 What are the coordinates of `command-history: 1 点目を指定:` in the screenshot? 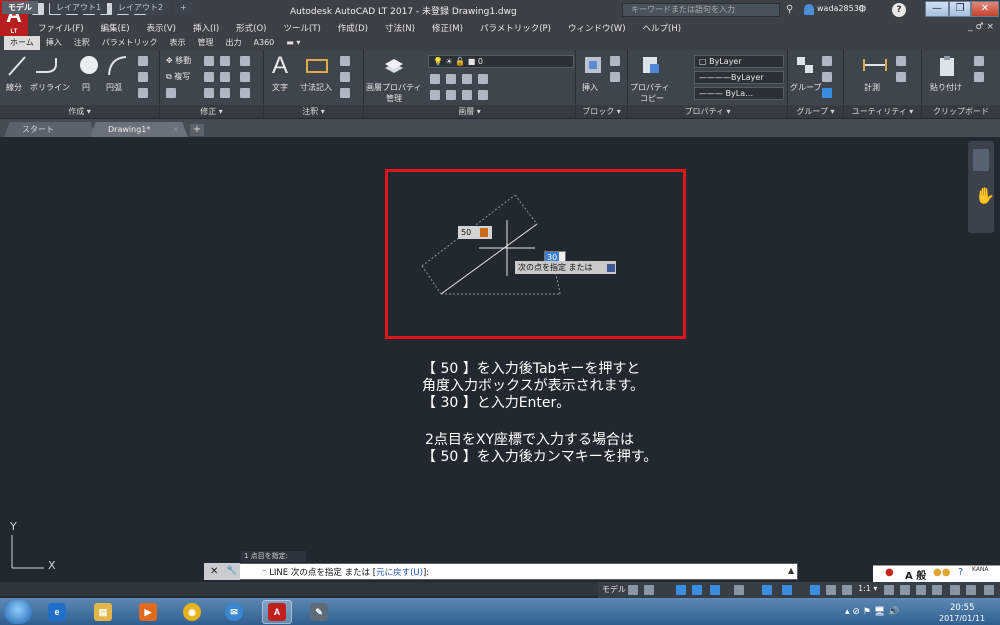 It's located at (273, 556).